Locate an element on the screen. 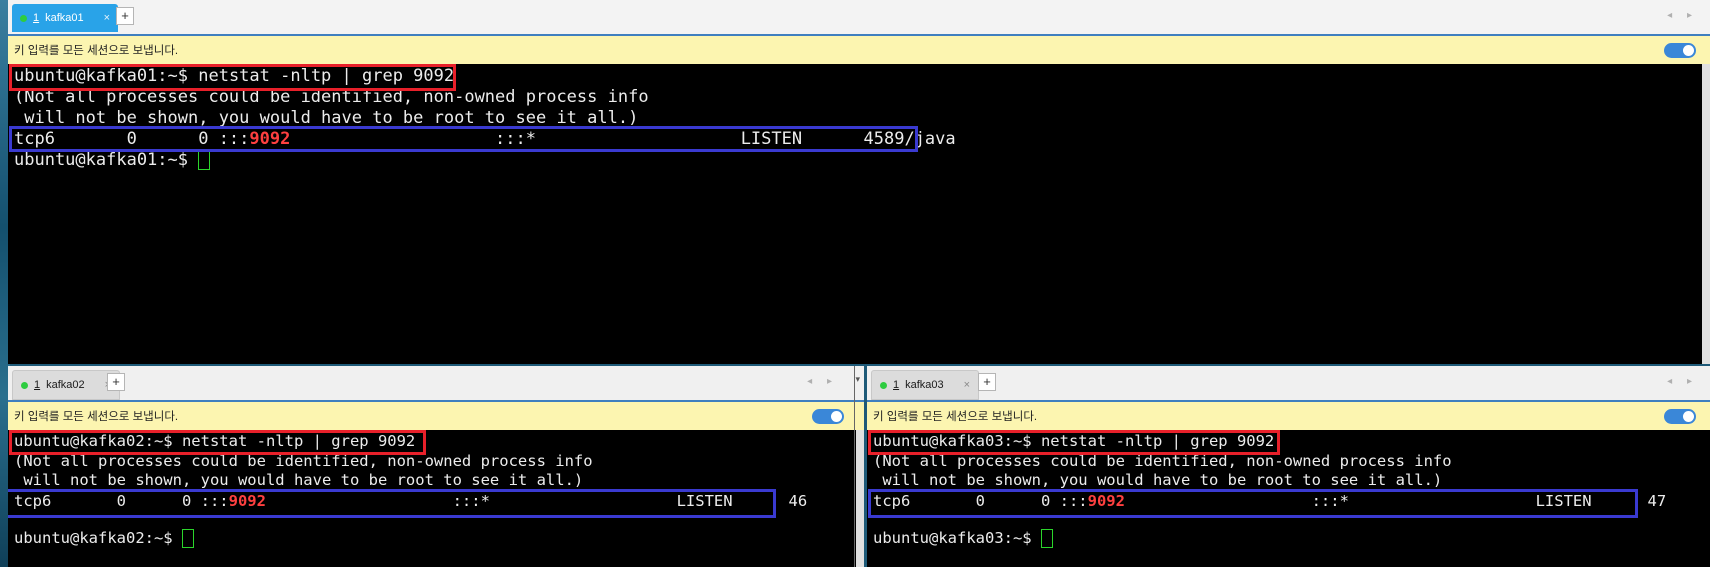 The width and height of the screenshot is (1710, 567). tab-label: kafka03 is located at coordinates (924, 385).